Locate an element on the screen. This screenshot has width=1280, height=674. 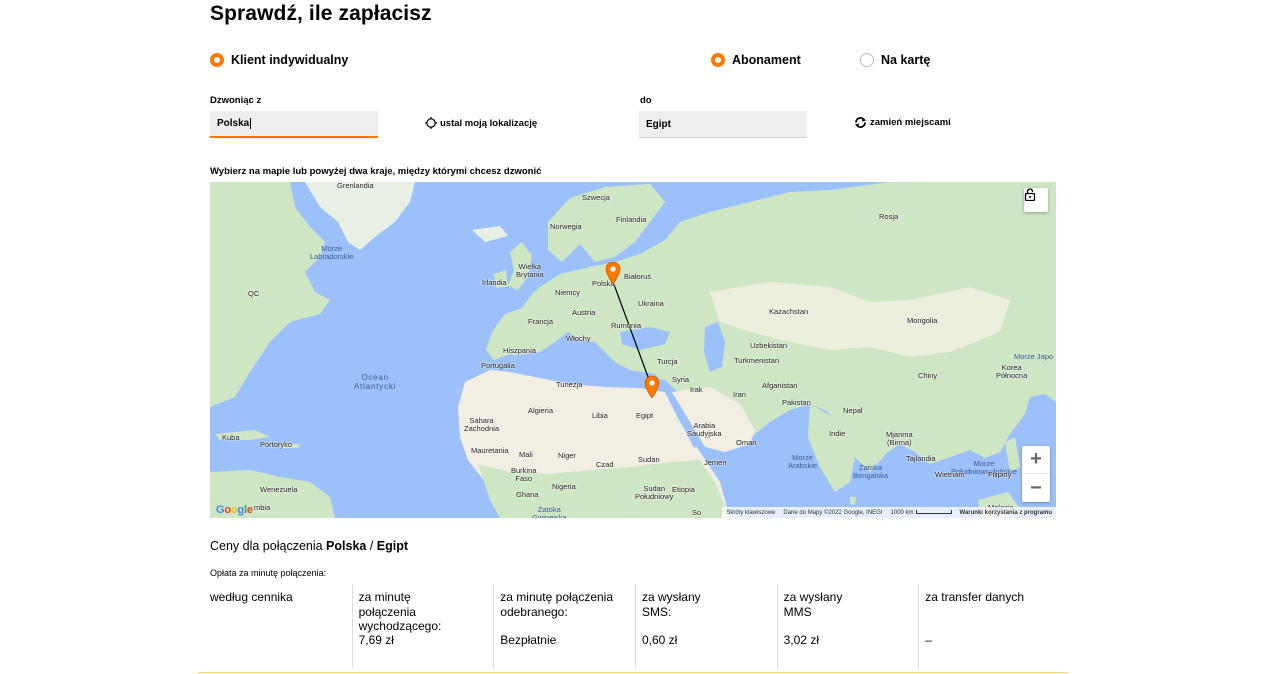
locate-me-button: ustal moją lokalizację is located at coordinates (481, 123).